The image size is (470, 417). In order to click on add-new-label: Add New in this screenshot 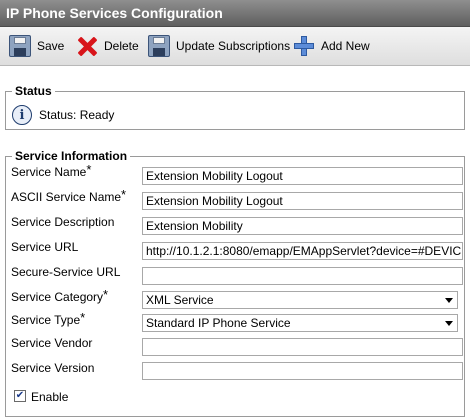, I will do `click(345, 46)`.